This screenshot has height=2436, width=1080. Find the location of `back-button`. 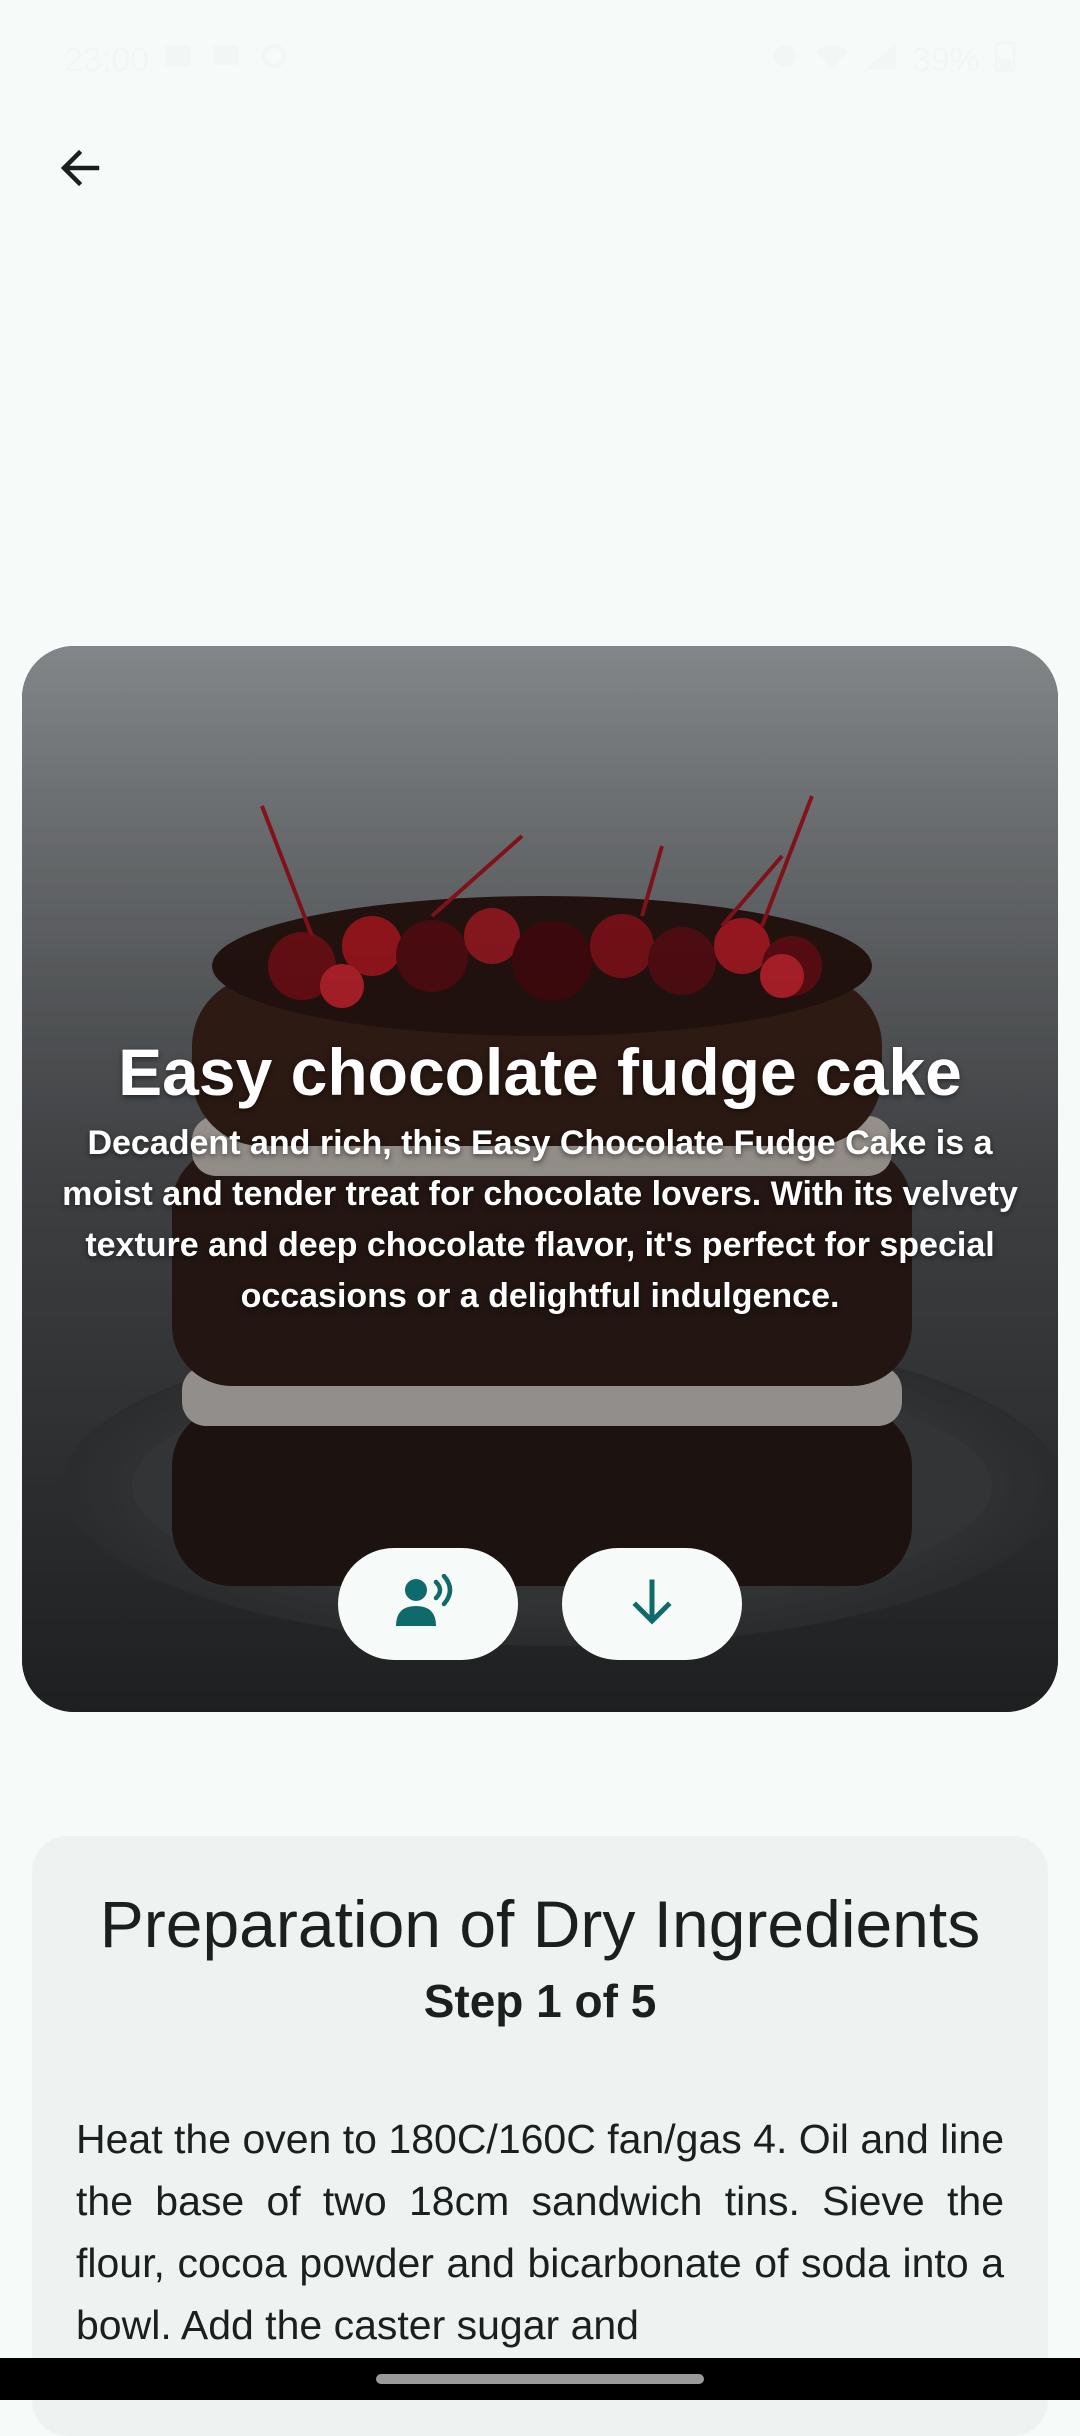

back-button is located at coordinates (80, 170).